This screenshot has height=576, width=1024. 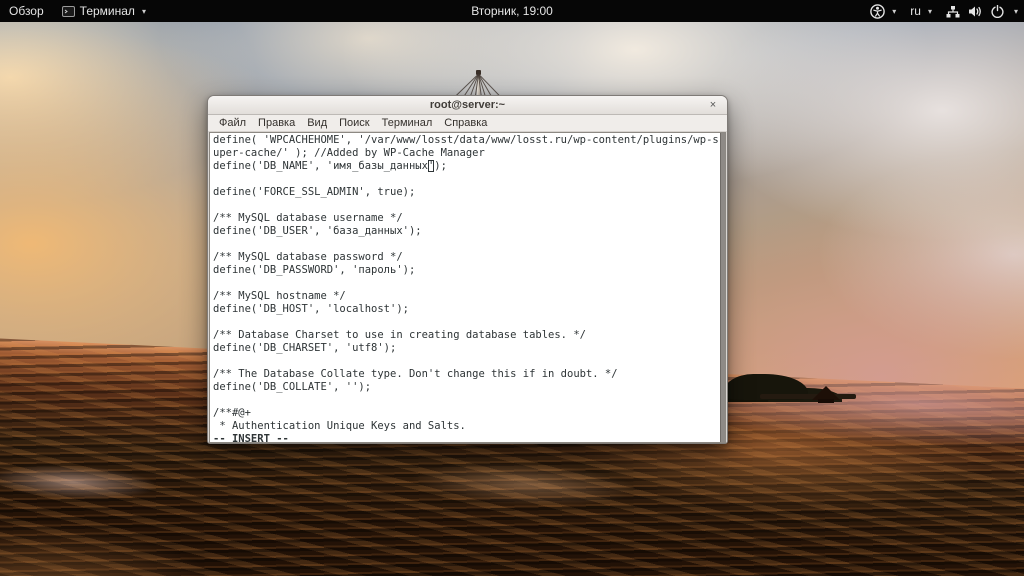 I want to click on menu-item-Файл: Файл, so click(x=232, y=123).